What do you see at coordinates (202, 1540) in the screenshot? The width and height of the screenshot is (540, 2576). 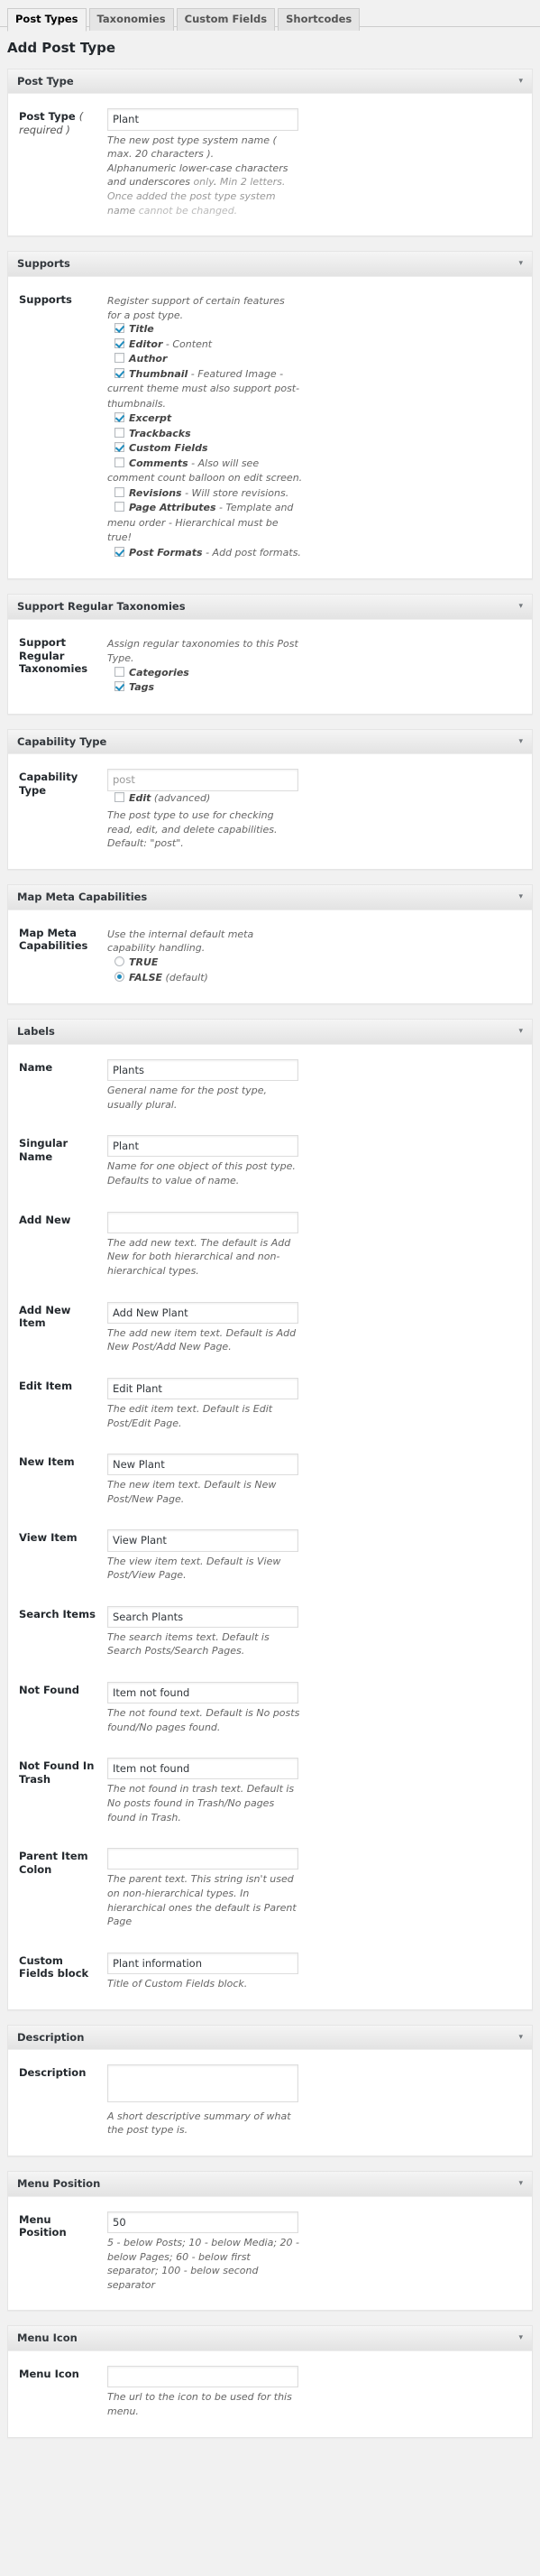 I see `view-item-input` at bounding box center [202, 1540].